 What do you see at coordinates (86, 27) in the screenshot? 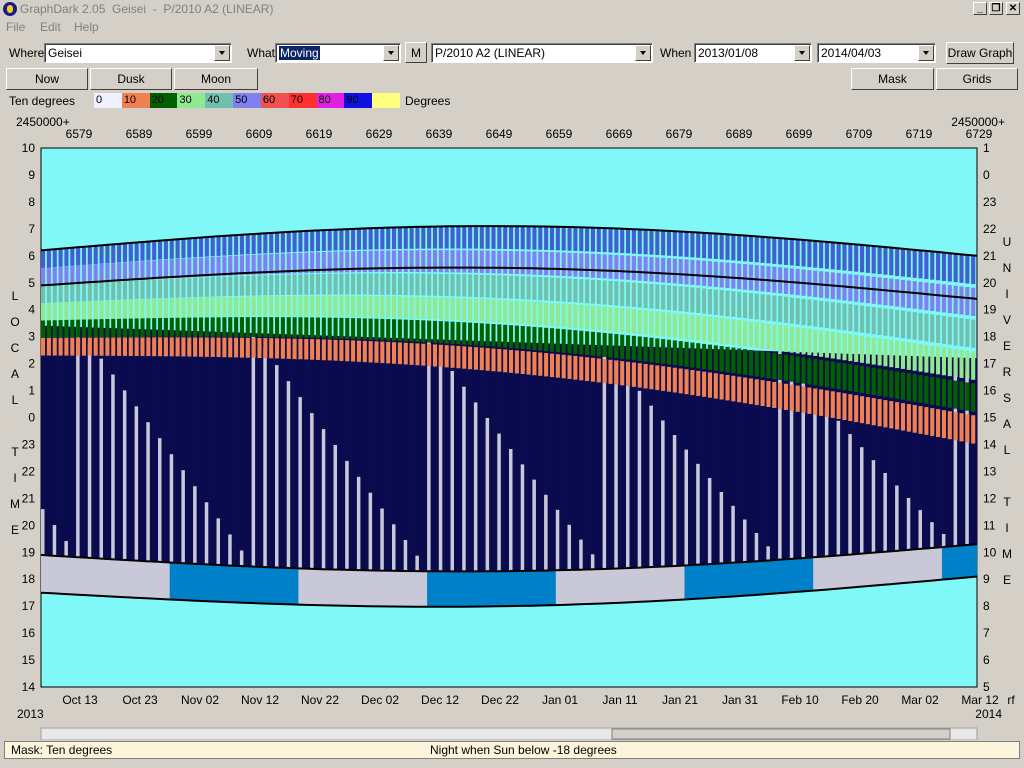
I see `menu-help: Help` at bounding box center [86, 27].